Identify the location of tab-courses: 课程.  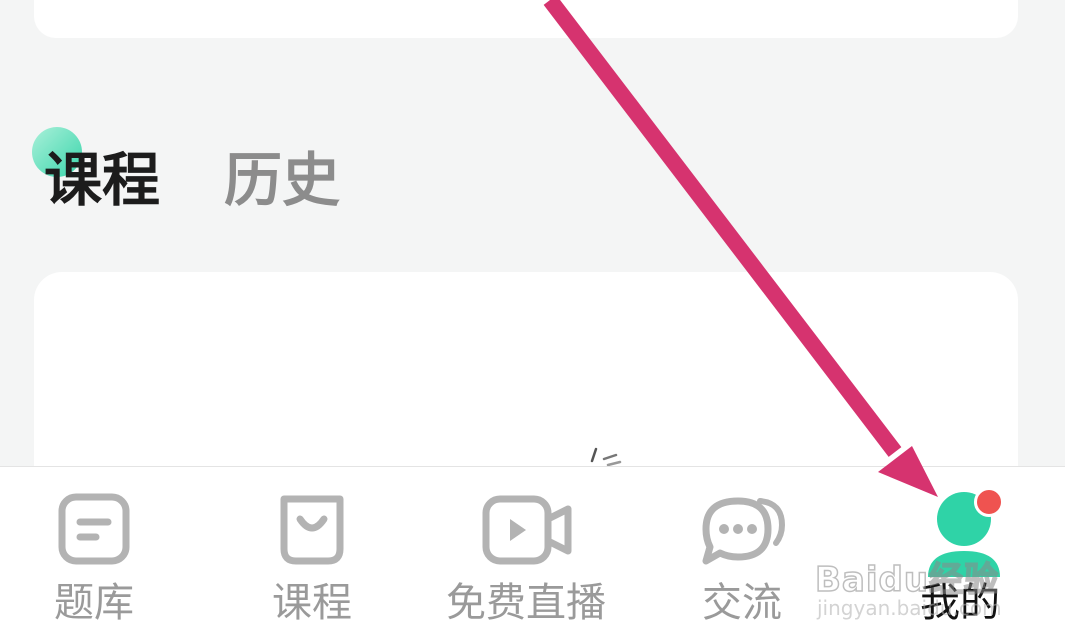
(102, 180).